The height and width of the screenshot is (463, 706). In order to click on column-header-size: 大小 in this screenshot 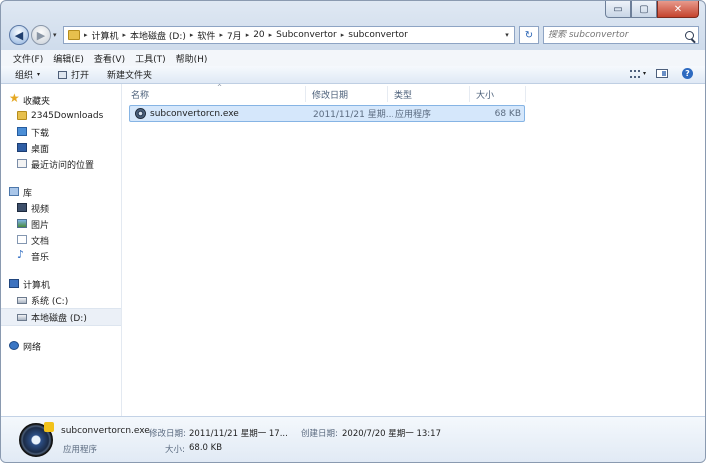, I will do `click(498, 94)`.